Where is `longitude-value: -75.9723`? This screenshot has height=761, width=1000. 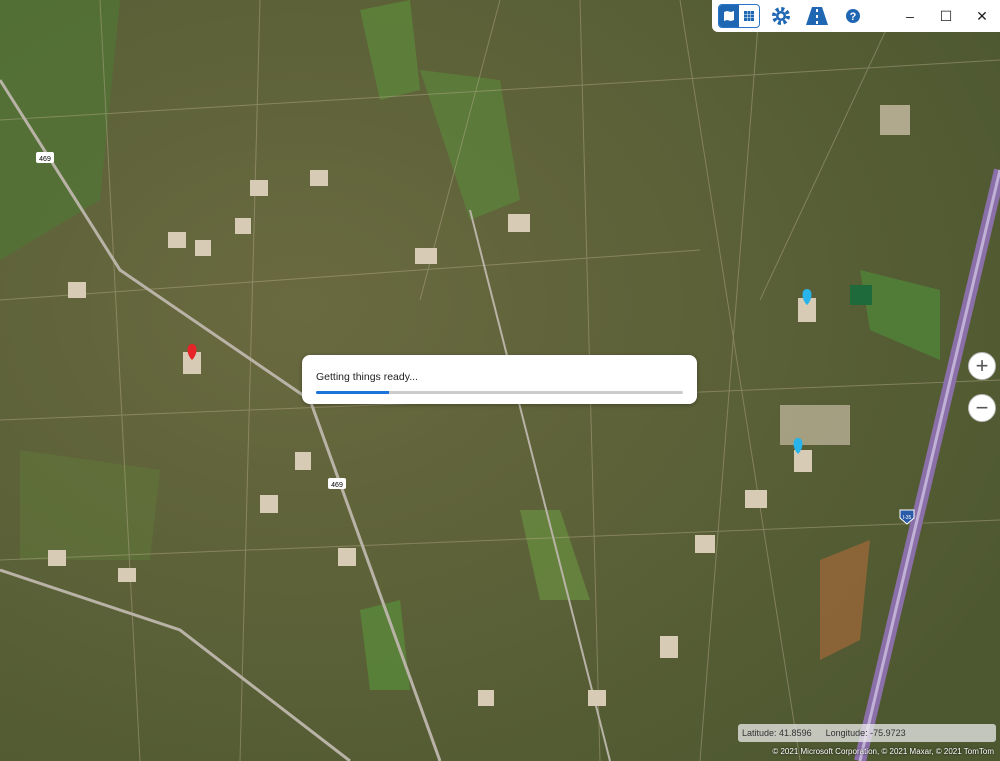
longitude-value: -75.9723 is located at coordinates (888, 733).